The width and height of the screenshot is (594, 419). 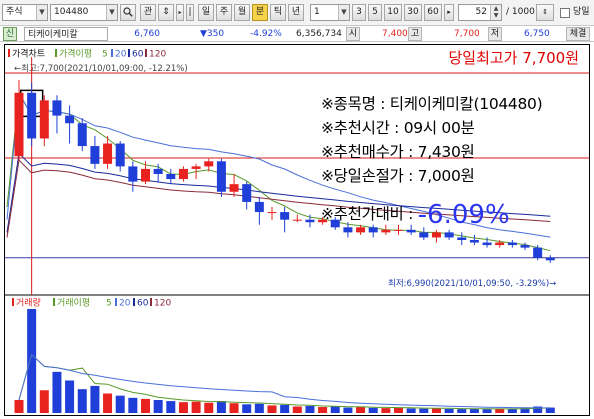 I want to click on market-select: 주식 ▼, so click(x=25, y=12).